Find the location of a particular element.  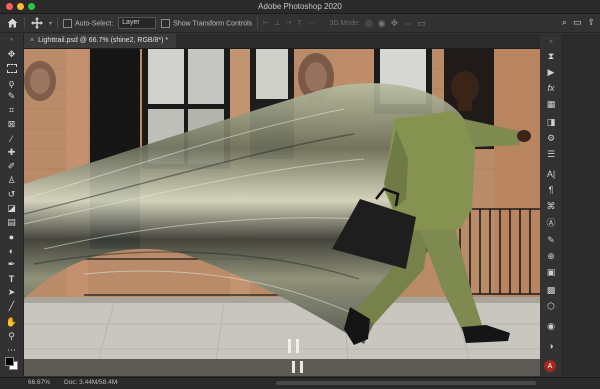

hand-icon: ✋ is located at coordinates (11, 322).